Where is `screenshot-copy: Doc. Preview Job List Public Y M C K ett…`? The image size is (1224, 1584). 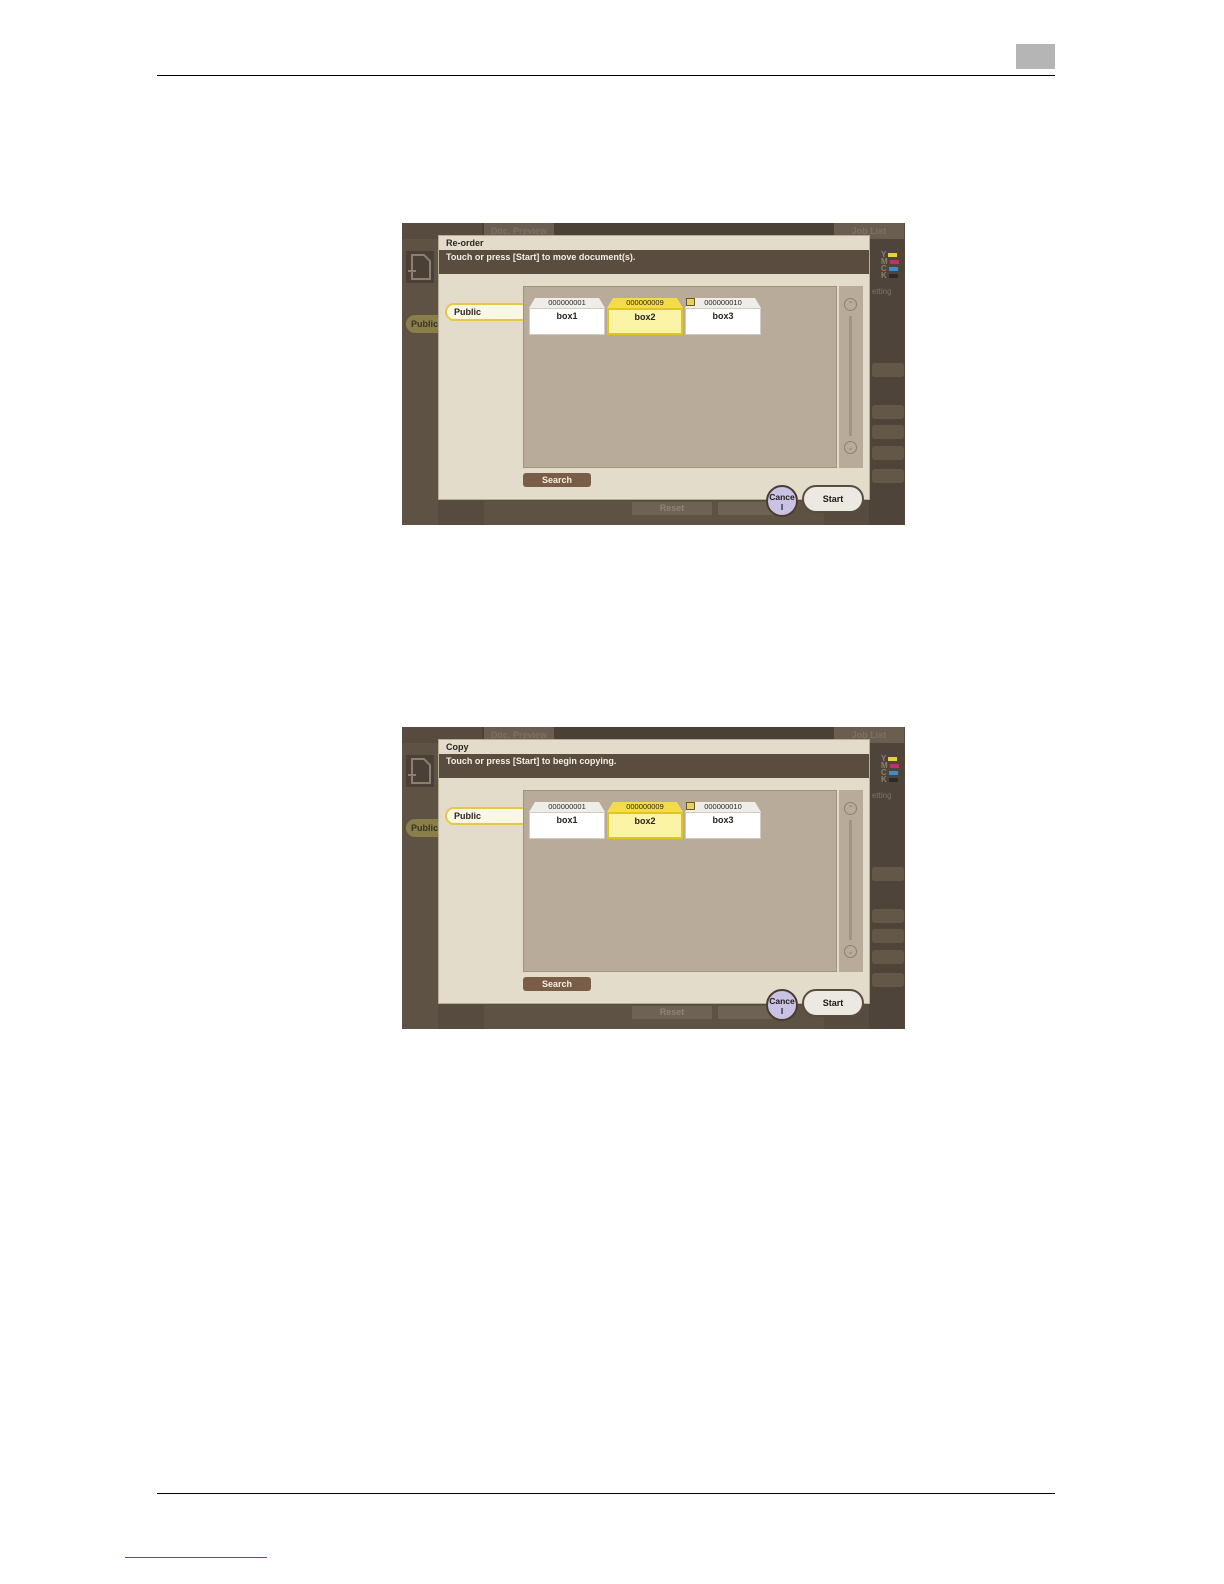
screenshot-copy: Doc. Preview Job List Public Y M C K ett… is located at coordinates (653, 878).